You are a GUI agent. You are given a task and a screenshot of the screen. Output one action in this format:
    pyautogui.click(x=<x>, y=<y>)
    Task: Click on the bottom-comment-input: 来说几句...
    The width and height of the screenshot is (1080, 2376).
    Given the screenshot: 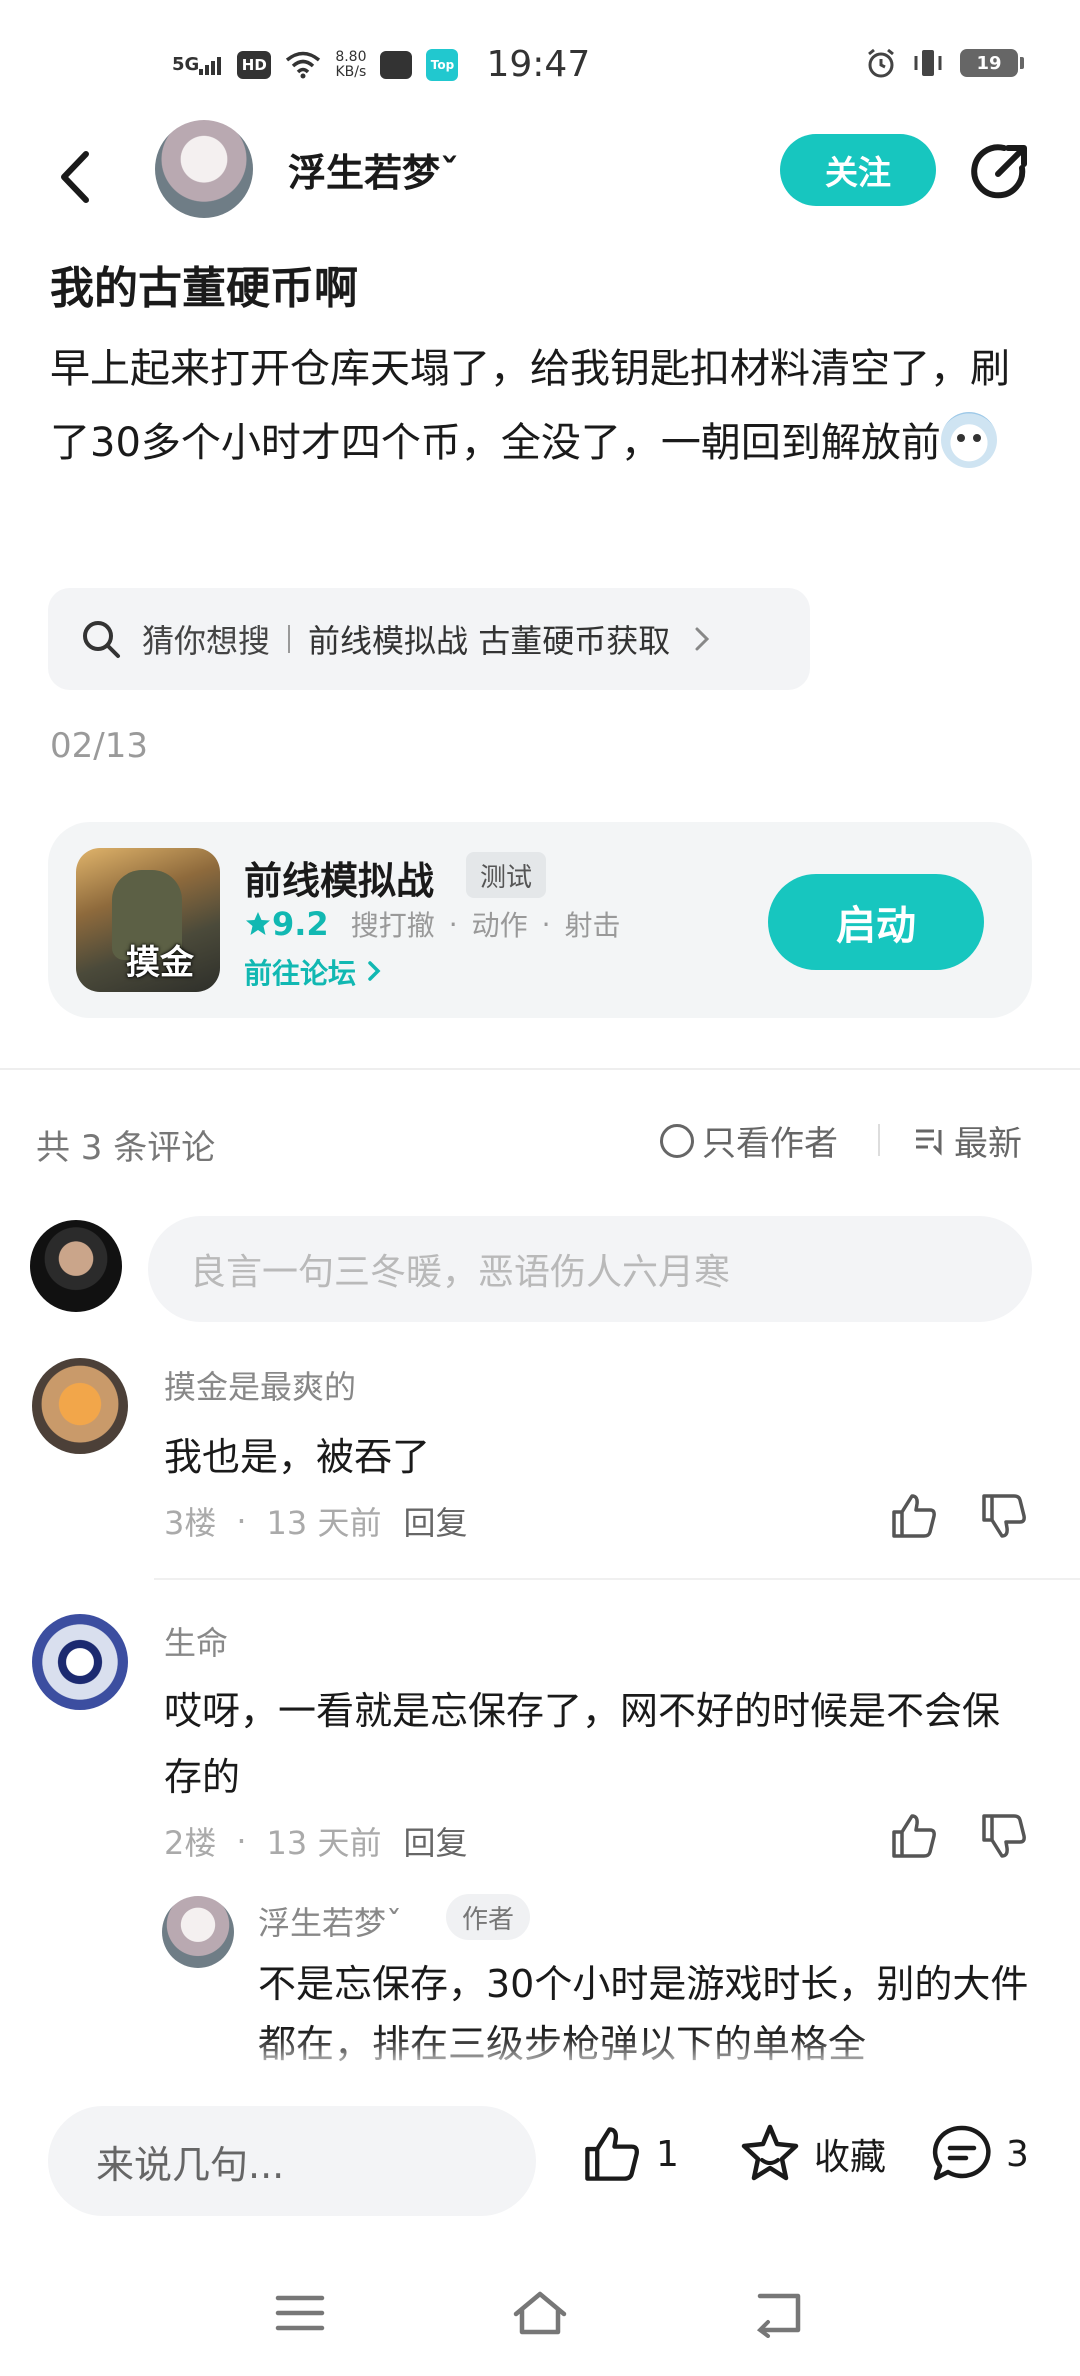 What is the action you would take?
    pyautogui.click(x=292, y=2161)
    